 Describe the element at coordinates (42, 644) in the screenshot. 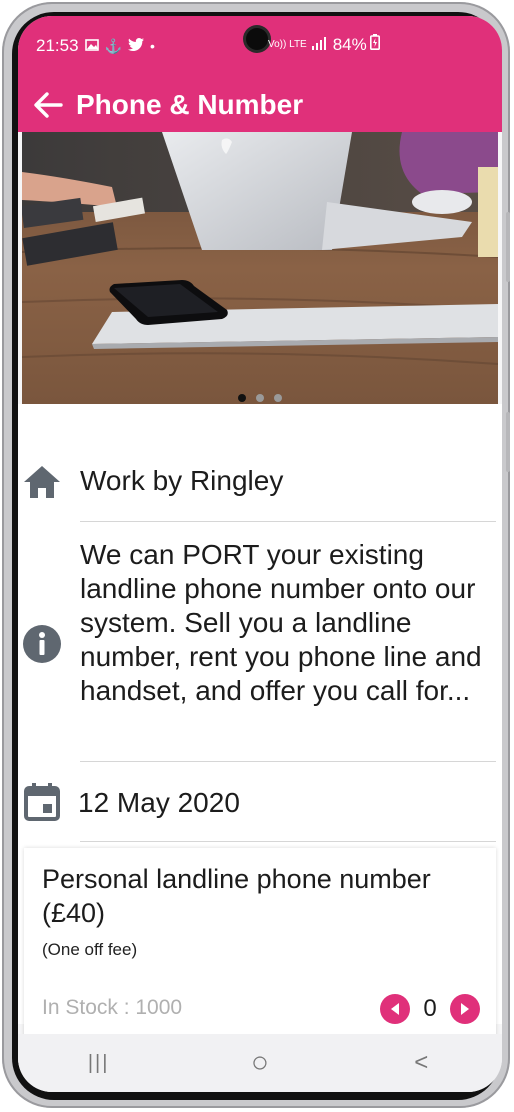

I see `info-icon` at that location.